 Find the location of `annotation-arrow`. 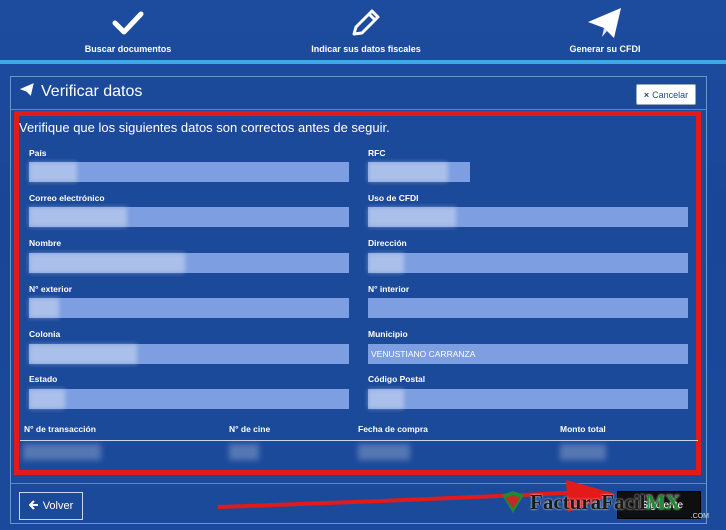

annotation-arrow is located at coordinates (416, 496).